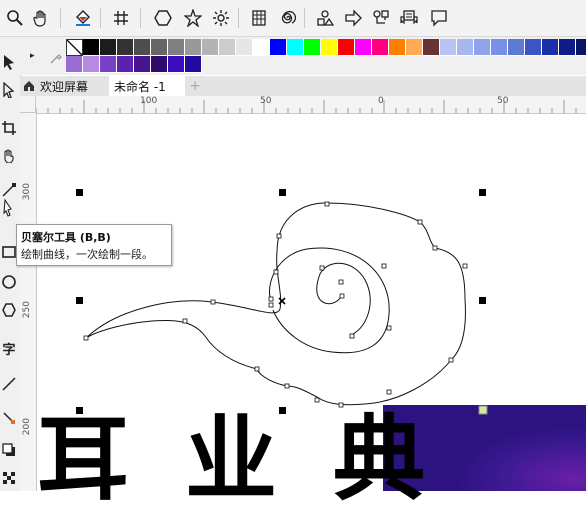 The width and height of the screenshot is (586, 513). What do you see at coordinates (28, 104) in the screenshot?
I see `ruler-origin` at bounding box center [28, 104].